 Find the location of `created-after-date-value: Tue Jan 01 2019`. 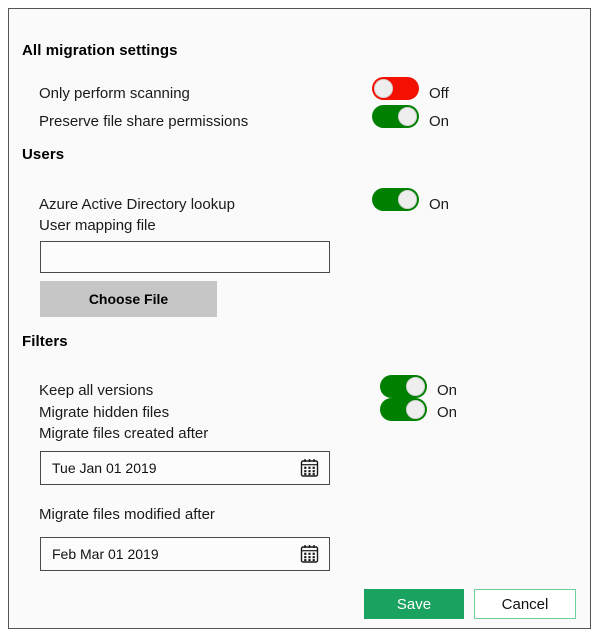

created-after-date-value: Tue Jan 01 2019 is located at coordinates (104, 468).